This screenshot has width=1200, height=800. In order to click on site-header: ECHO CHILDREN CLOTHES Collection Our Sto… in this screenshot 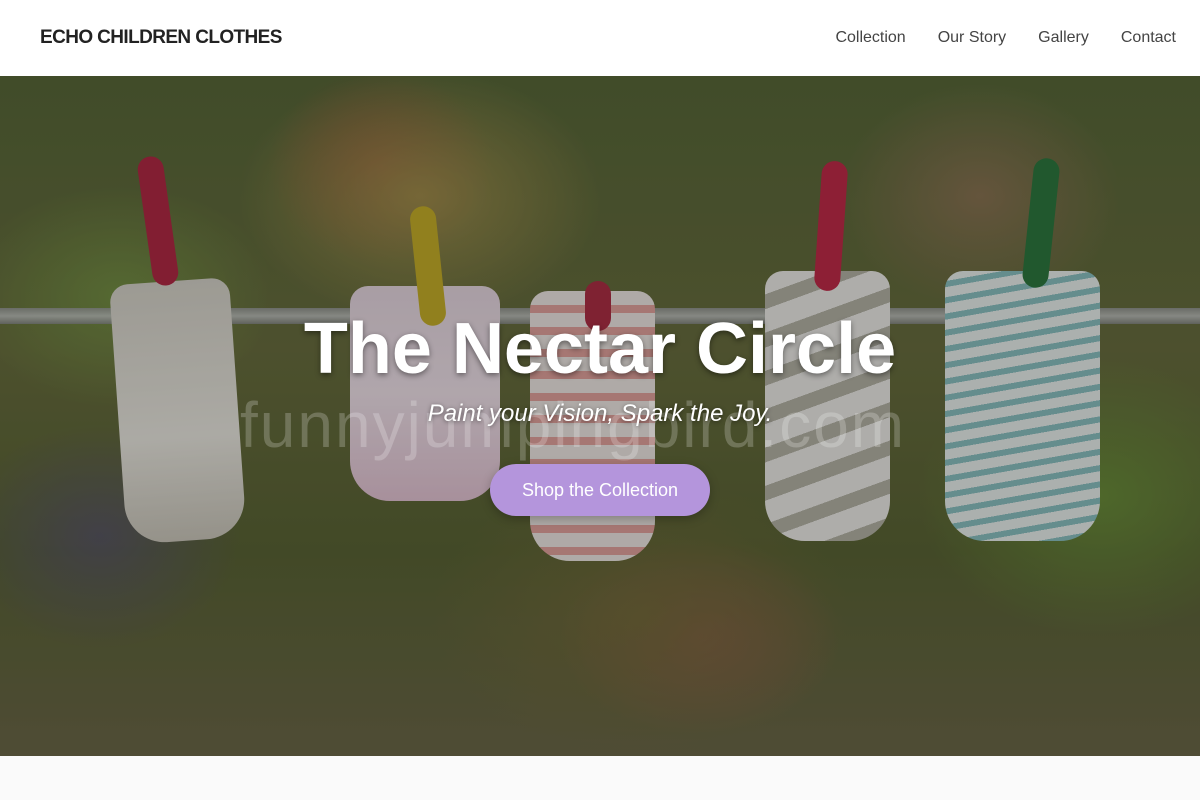, I will do `click(600, 38)`.